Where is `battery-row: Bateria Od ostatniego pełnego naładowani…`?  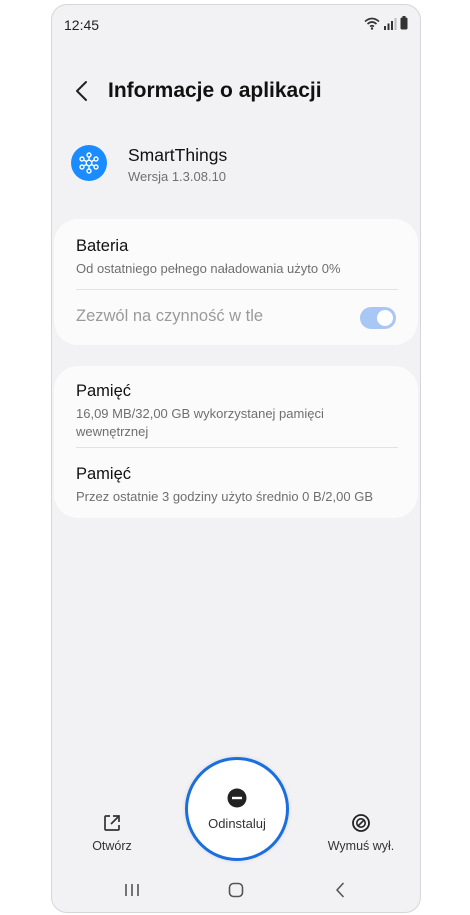
battery-row: Bateria Od ostatniego pełnego naładowani… is located at coordinates (237, 257).